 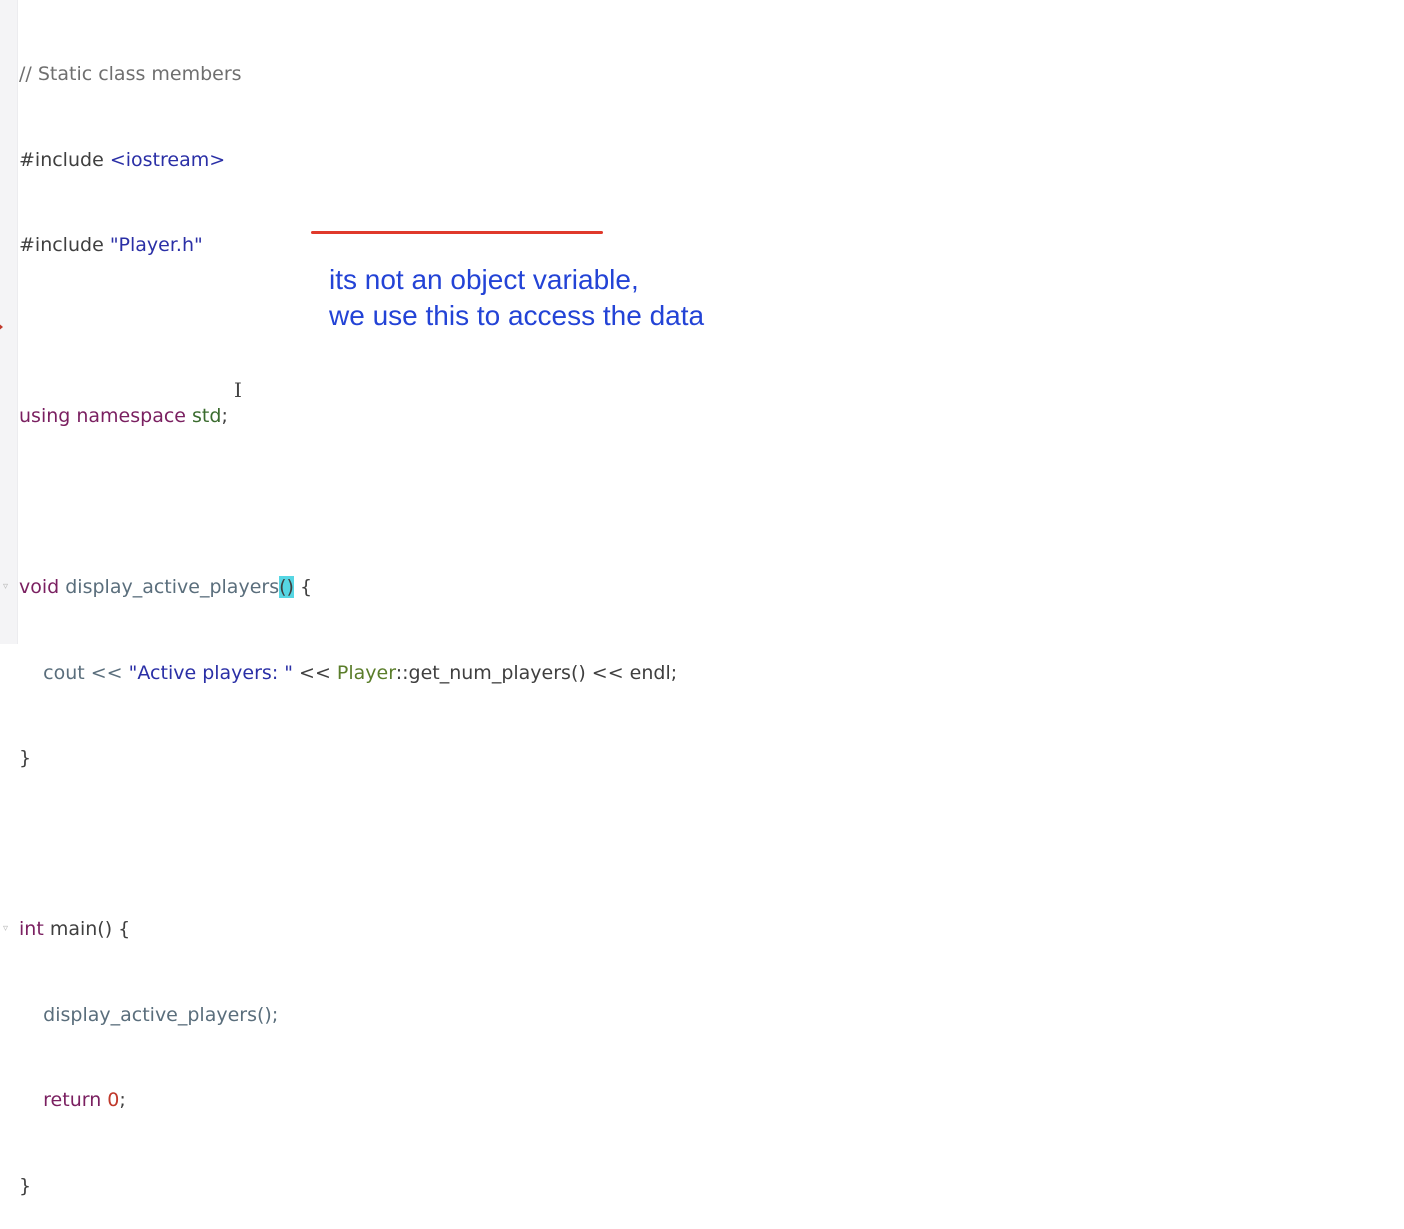 What do you see at coordinates (106, 416) in the screenshot?
I see `keyword: using namespace` at bounding box center [106, 416].